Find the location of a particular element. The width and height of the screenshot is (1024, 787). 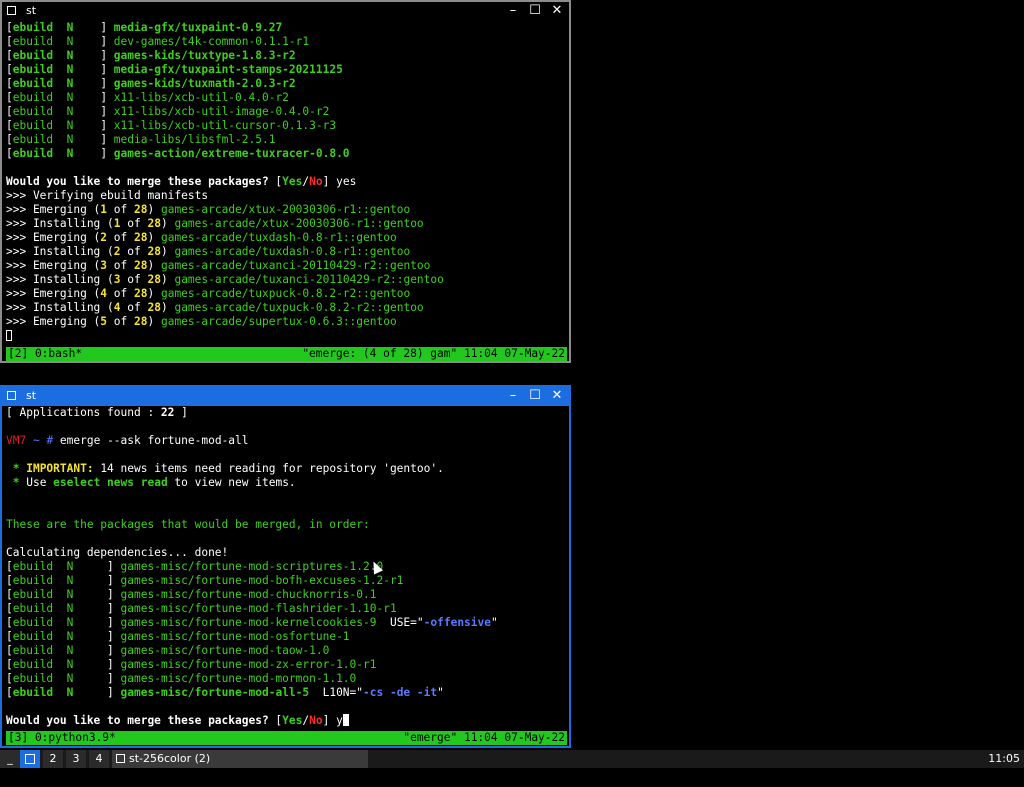

workspace-button-menu: _ is located at coordinates (10, 759).